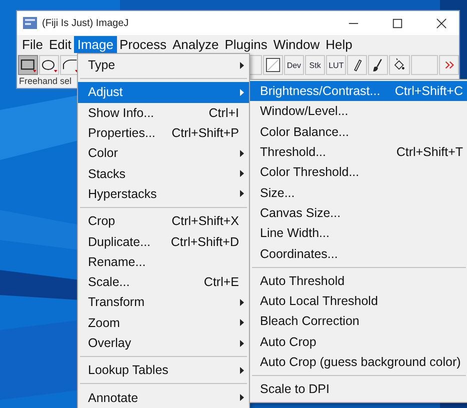 This screenshot has width=467, height=408. I want to click on menu-bar-item: Analyze, so click(195, 44).